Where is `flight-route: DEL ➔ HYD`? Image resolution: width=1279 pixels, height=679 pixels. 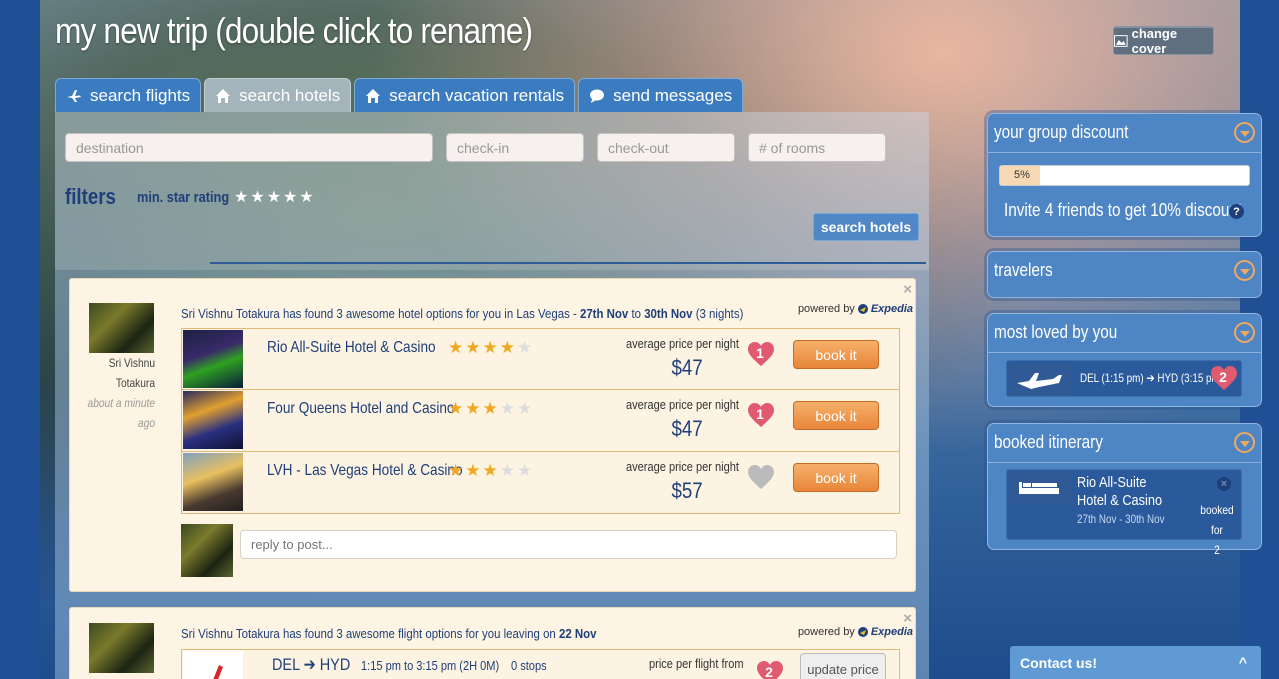
flight-route: DEL ➔ HYD is located at coordinates (311, 665).